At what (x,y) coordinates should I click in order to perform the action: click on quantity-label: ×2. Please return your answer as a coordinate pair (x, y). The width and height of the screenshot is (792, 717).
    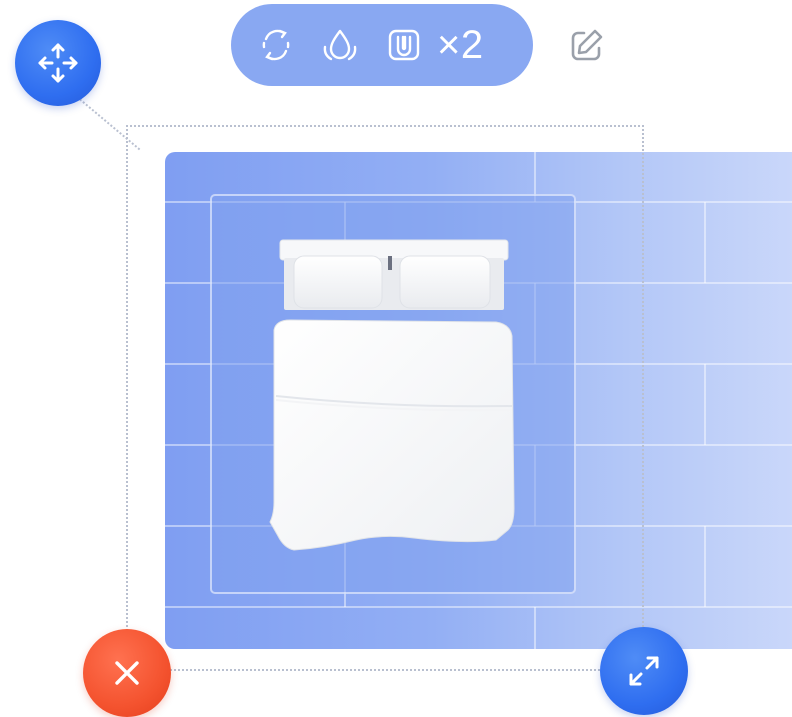
    Looking at the image, I should click on (460, 45).